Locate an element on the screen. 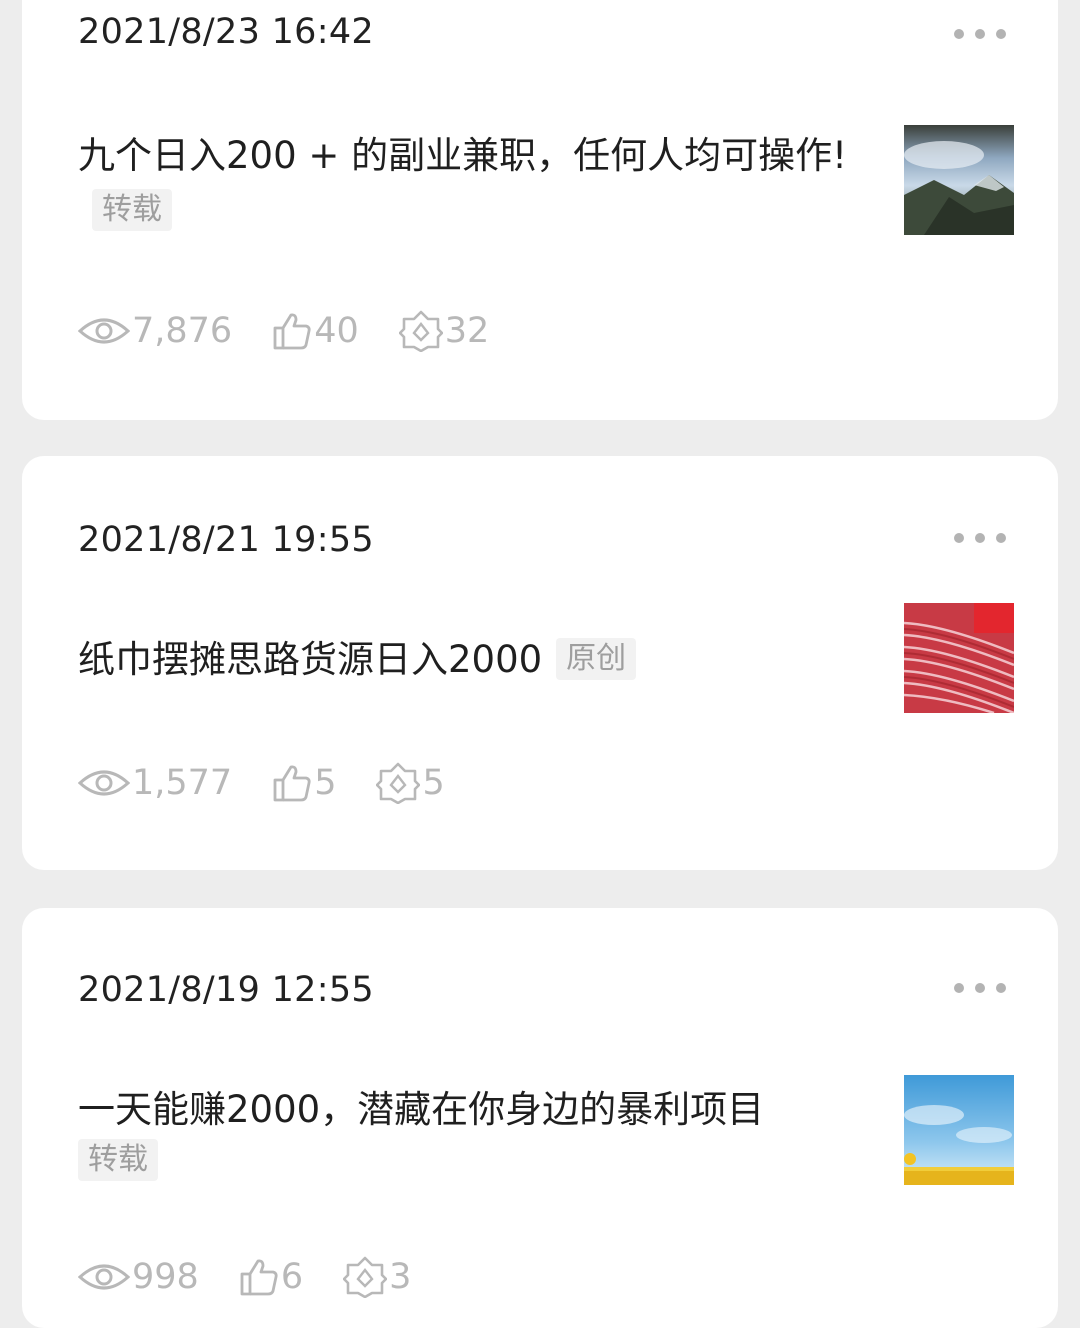 The height and width of the screenshot is (1328, 1080). post-tag: 原创 is located at coordinates (596, 658).